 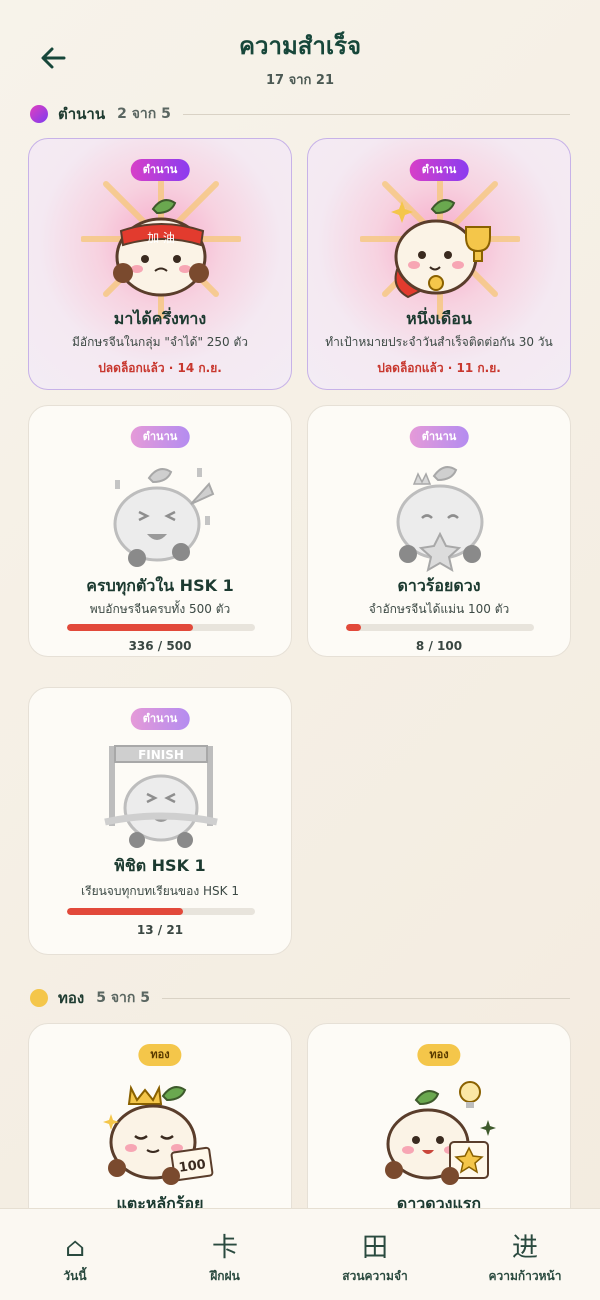 What do you see at coordinates (439, 646) in the screenshot?
I see `progress-text: 8 / 100` at bounding box center [439, 646].